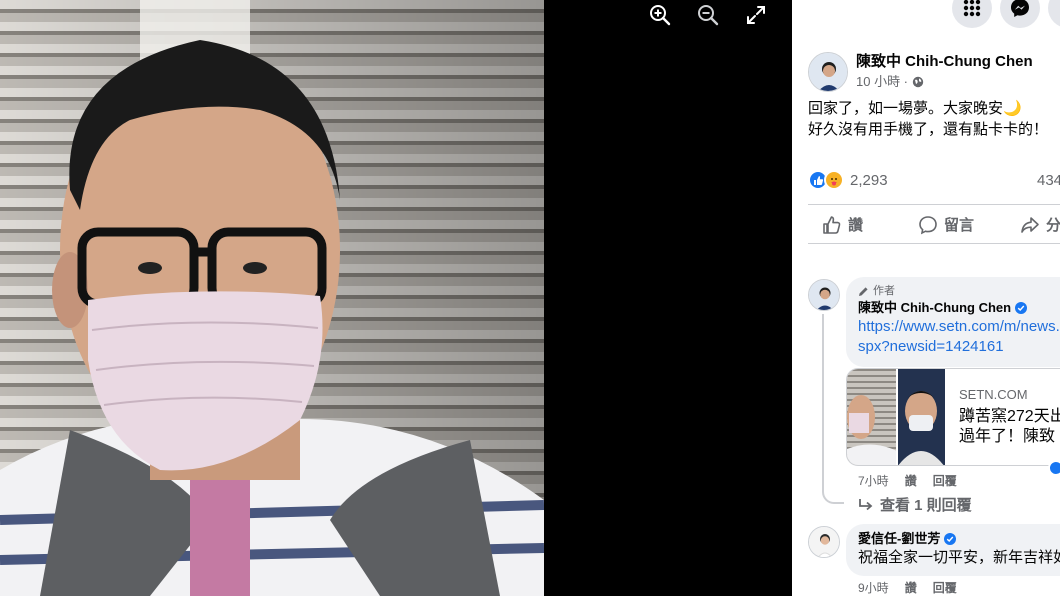 The image size is (1060, 596). I want to click on view-replies-button: 查看 1 則回覆, so click(915, 504).